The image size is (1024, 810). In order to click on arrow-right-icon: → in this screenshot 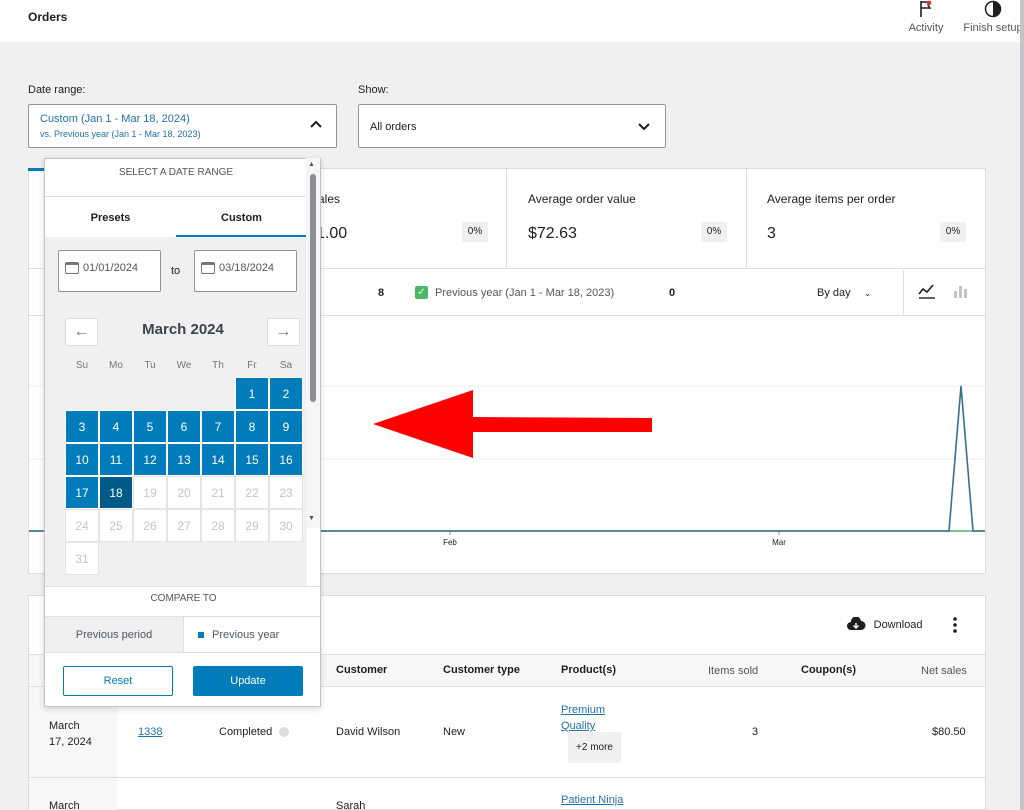, I will do `click(283, 331)`.